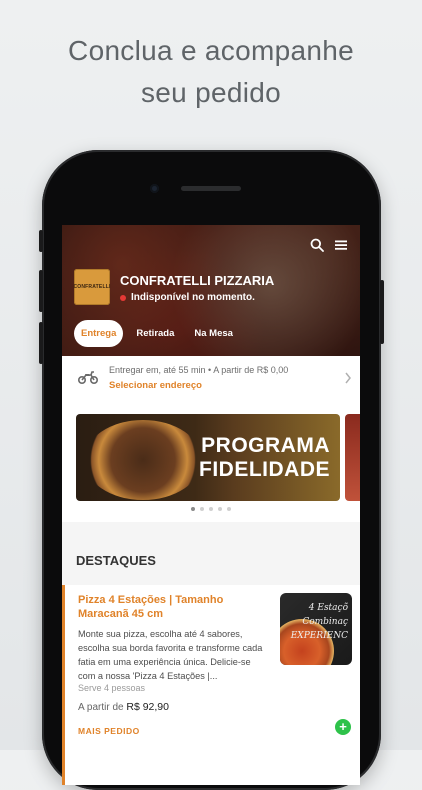  What do you see at coordinates (147, 707) in the screenshot?
I see `product-price: R$ 92,90` at bounding box center [147, 707].